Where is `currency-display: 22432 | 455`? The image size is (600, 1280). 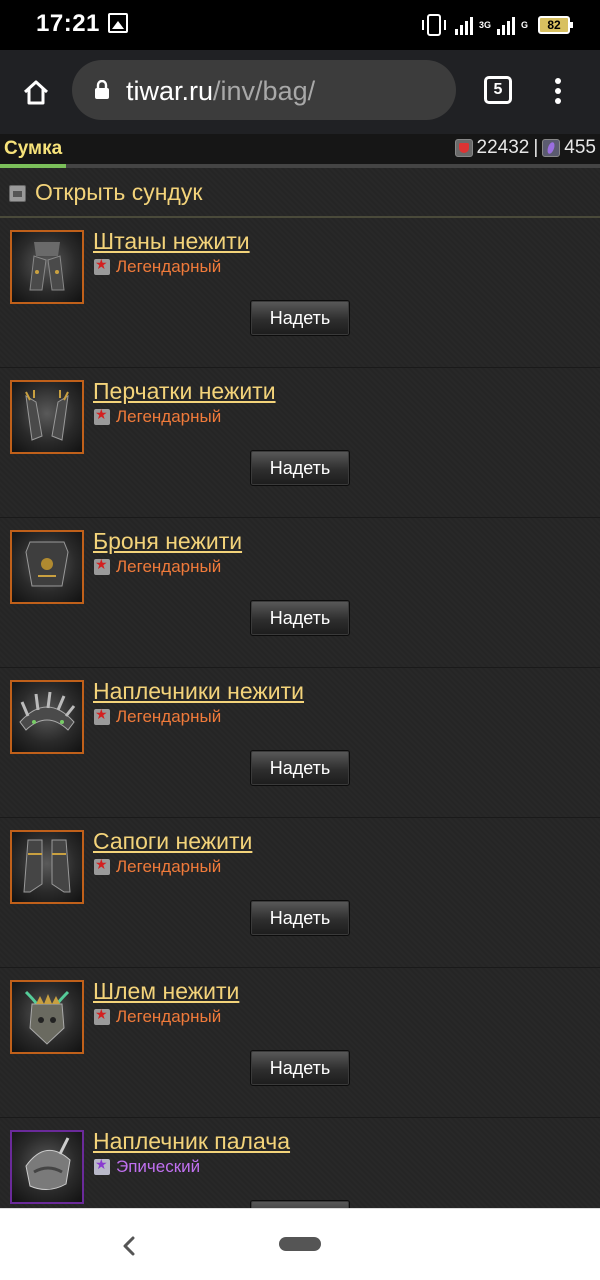 currency-display: 22432 | 455 is located at coordinates (525, 148).